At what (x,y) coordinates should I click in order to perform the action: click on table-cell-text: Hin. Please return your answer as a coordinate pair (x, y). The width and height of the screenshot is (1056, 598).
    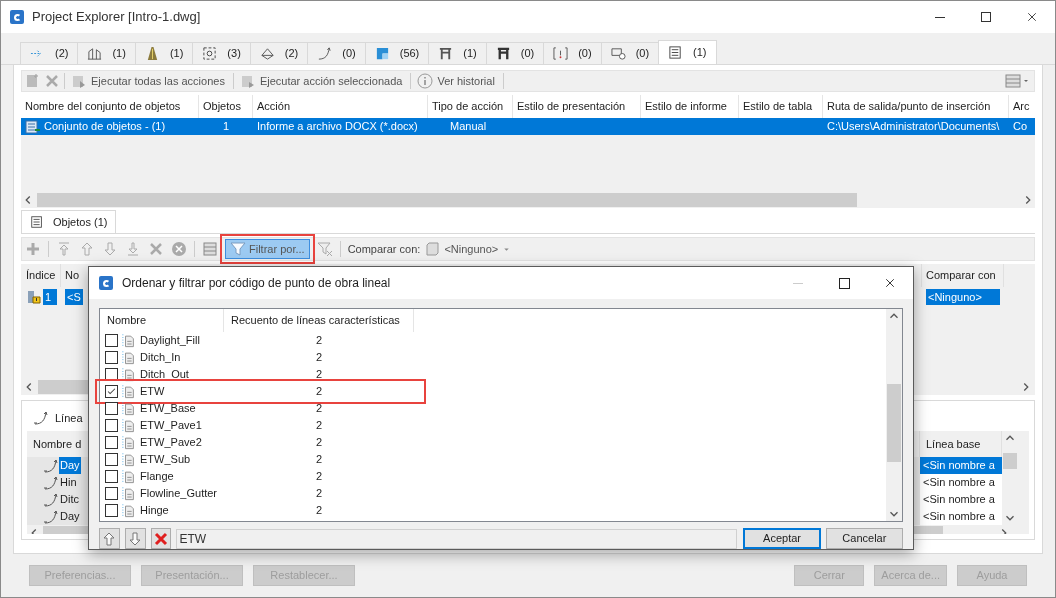
    Looking at the image, I should click on (68, 483).